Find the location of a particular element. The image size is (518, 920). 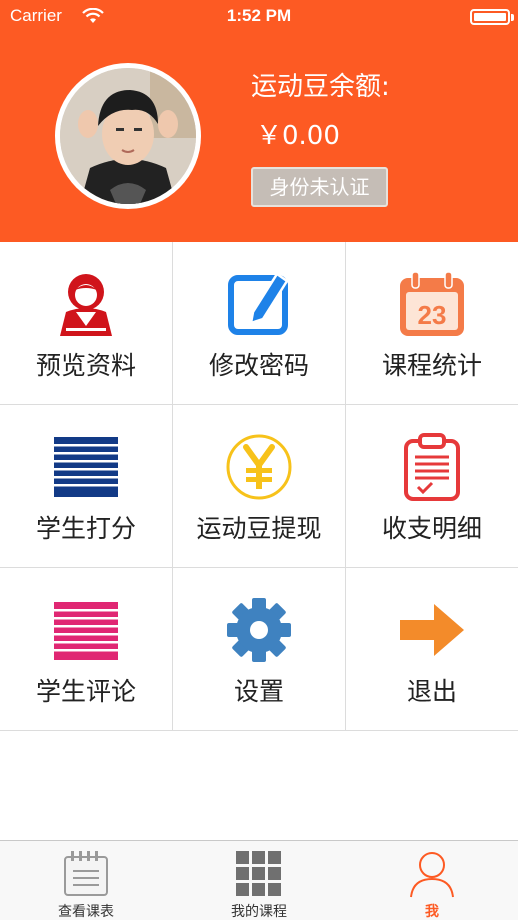

tab-bar: 查看课表 我的课程 我 is located at coordinates (259, 880).